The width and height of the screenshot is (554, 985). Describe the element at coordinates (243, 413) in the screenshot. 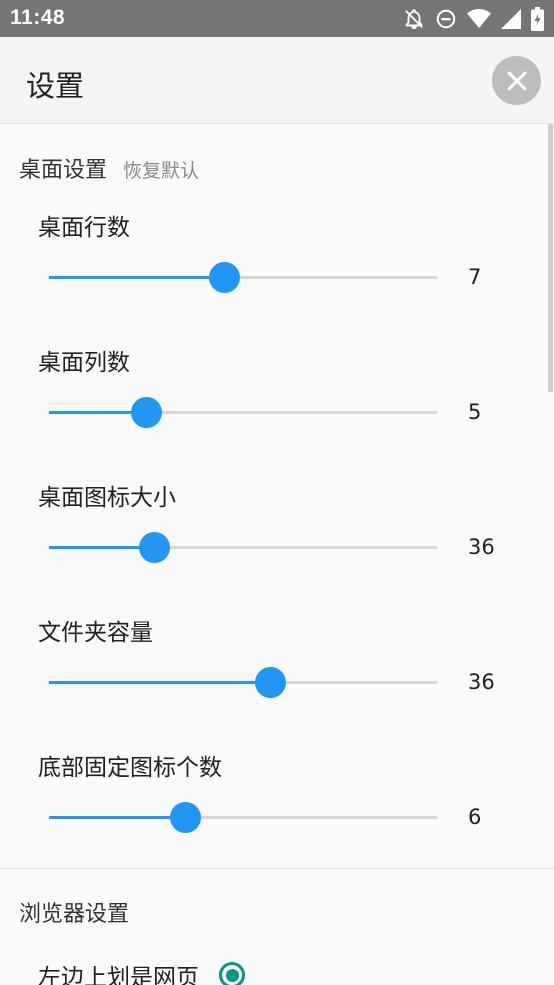

I see `desktop-columns-slider` at that location.